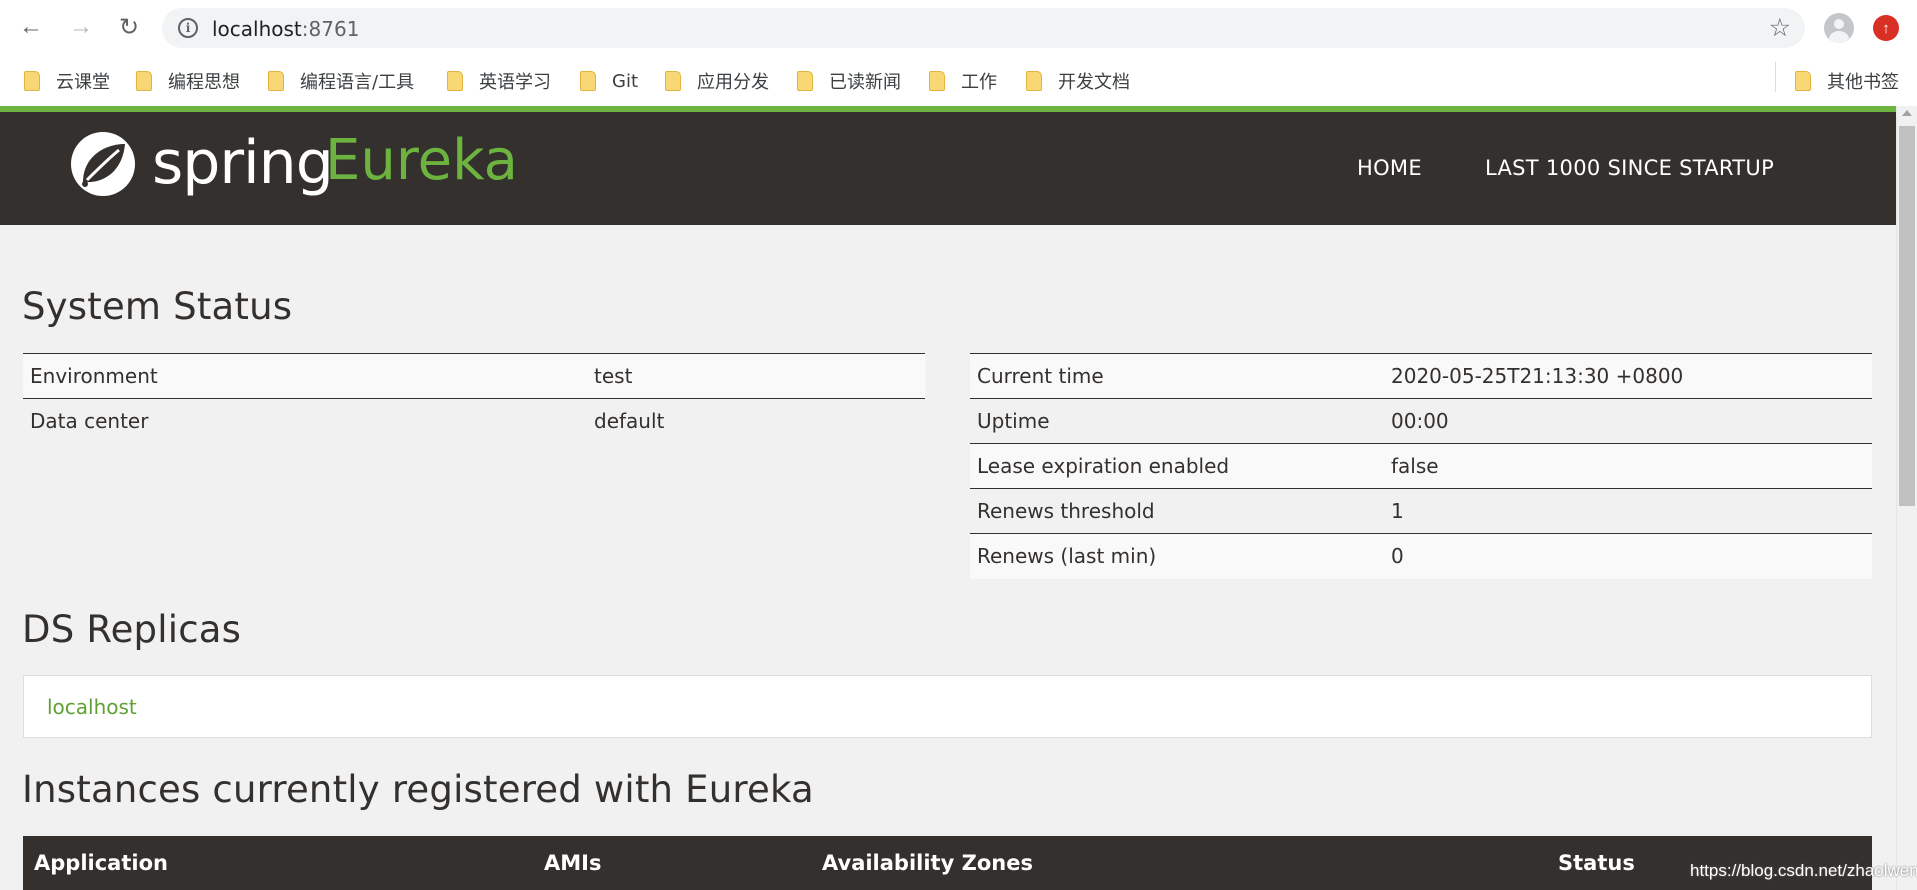  I want to click on table-row: Uptime 00:00, so click(1421, 421).